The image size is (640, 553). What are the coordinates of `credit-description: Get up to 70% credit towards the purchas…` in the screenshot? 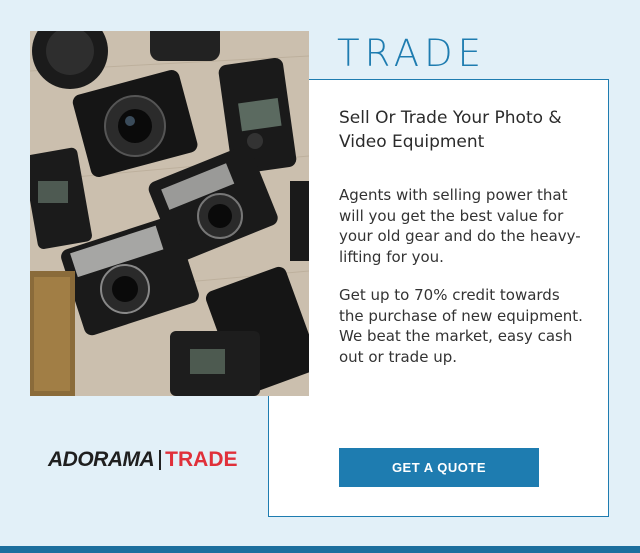 It's located at (461, 326).